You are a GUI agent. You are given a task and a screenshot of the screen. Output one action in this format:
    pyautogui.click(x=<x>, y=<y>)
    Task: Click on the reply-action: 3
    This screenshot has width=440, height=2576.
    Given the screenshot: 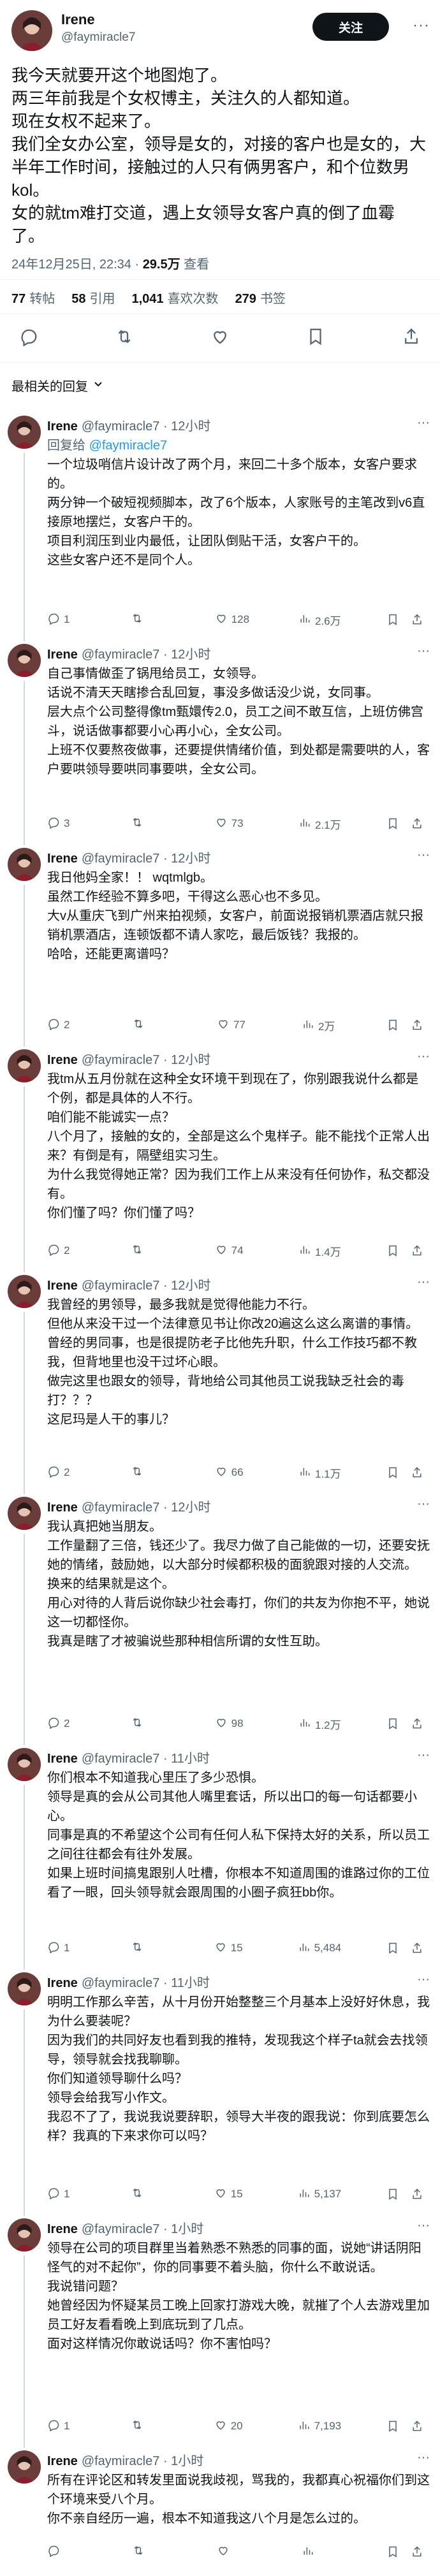 What is the action you would take?
    pyautogui.click(x=66, y=824)
    